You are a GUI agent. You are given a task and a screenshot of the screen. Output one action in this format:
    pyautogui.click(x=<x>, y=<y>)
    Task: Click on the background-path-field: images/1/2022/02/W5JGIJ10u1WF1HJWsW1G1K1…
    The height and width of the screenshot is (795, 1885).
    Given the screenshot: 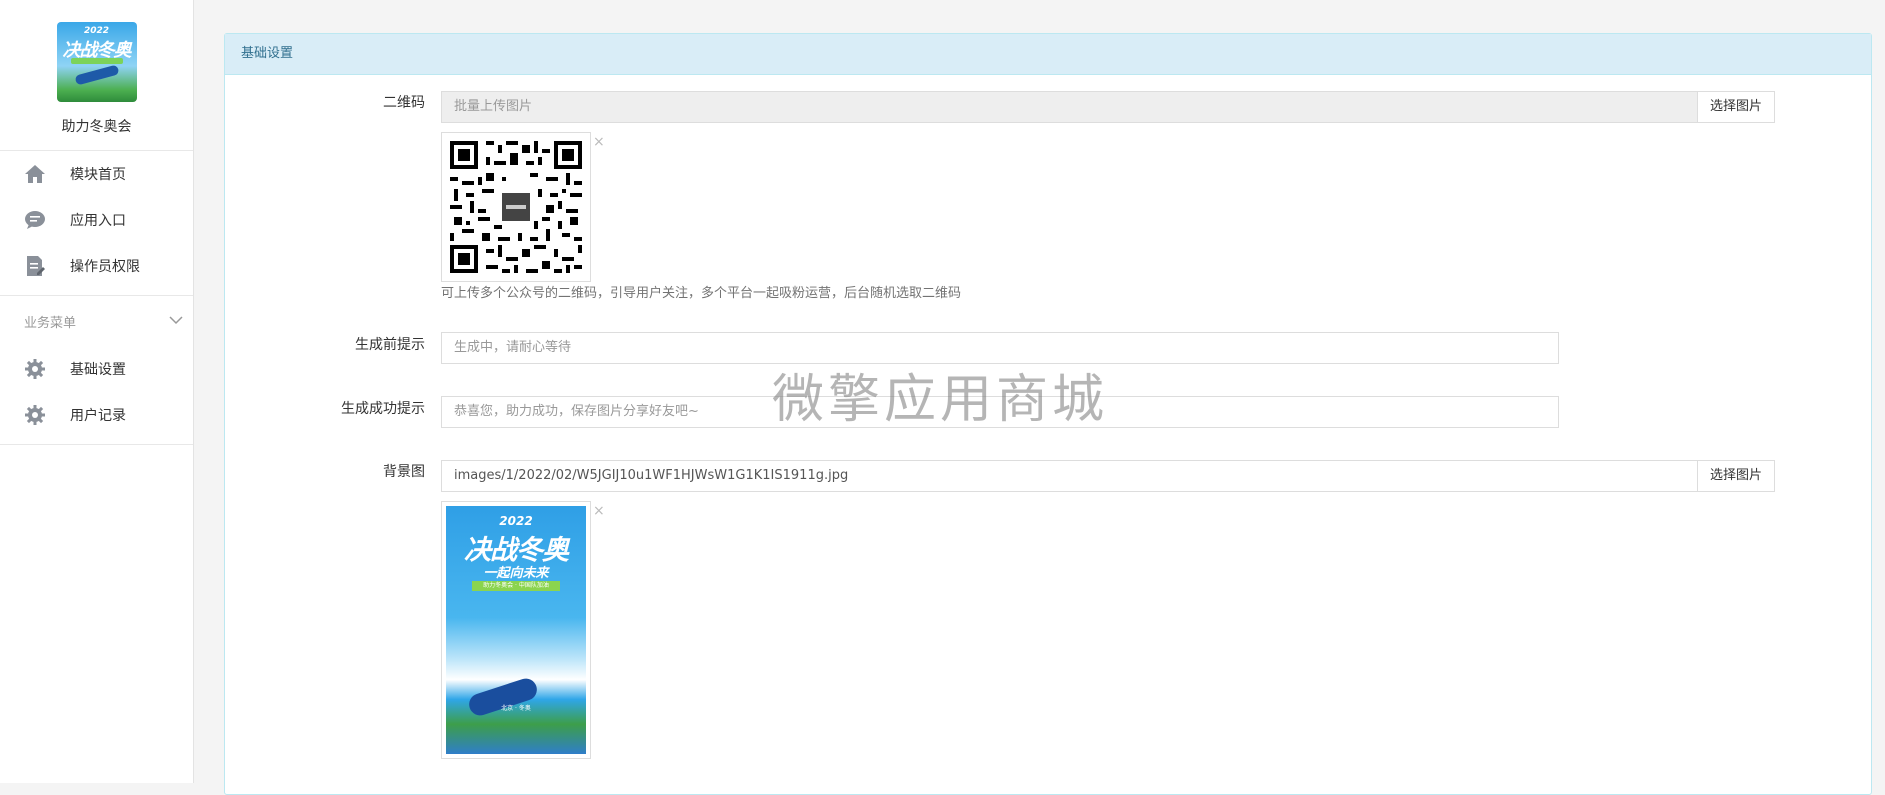 What is the action you would take?
    pyautogui.click(x=1070, y=476)
    